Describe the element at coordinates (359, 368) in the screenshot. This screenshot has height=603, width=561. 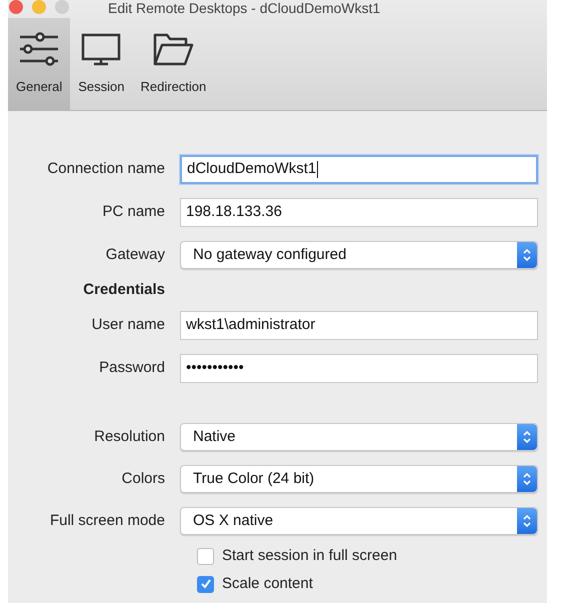
I see `text-field: •••••••••••` at that location.